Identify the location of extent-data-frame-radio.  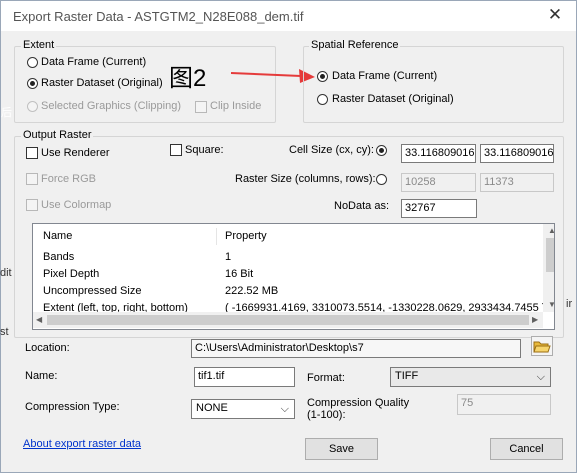
(32, 62).